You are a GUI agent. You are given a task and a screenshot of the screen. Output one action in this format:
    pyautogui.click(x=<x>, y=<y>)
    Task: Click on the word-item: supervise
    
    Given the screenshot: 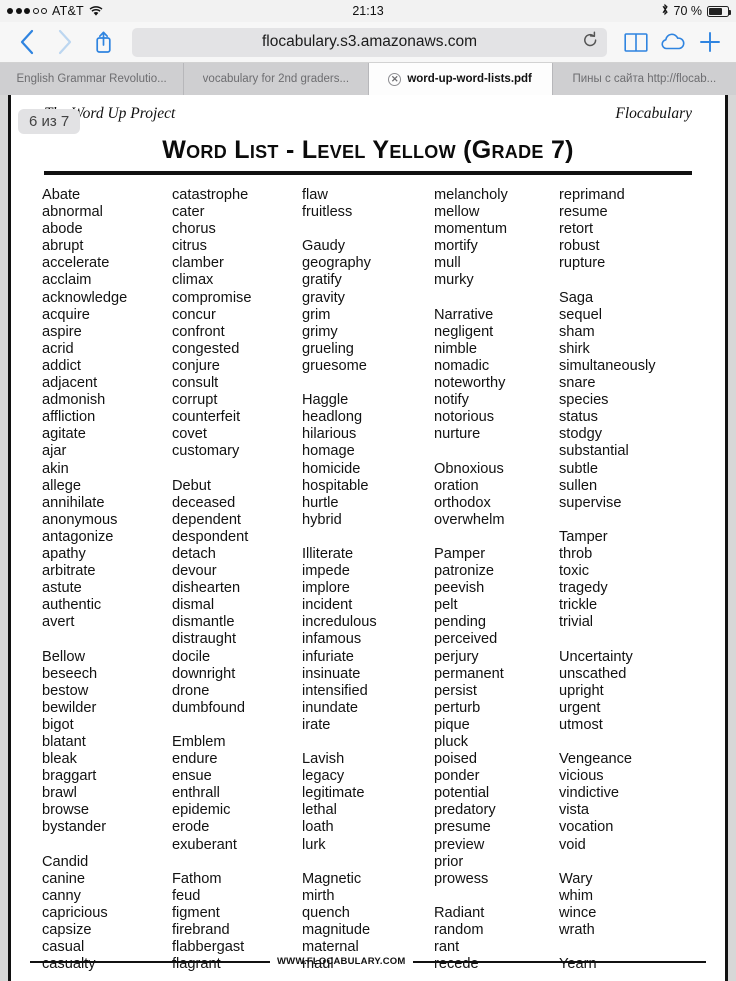 What is the action you would take?
    pyautogui.click(x=590, y=502)
    